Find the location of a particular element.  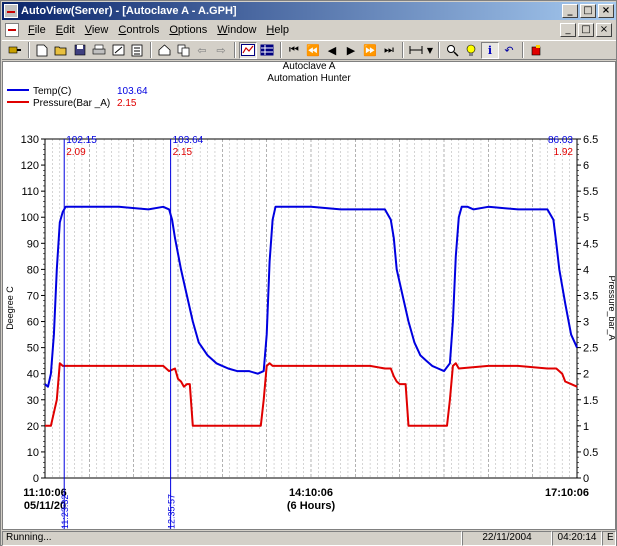

toolbar: ⇦ ⇨ ⏮ ⏪ ◀ ▶ ⏩ ⏭ ▼ i ↶ is located at coordinates (309, 50).